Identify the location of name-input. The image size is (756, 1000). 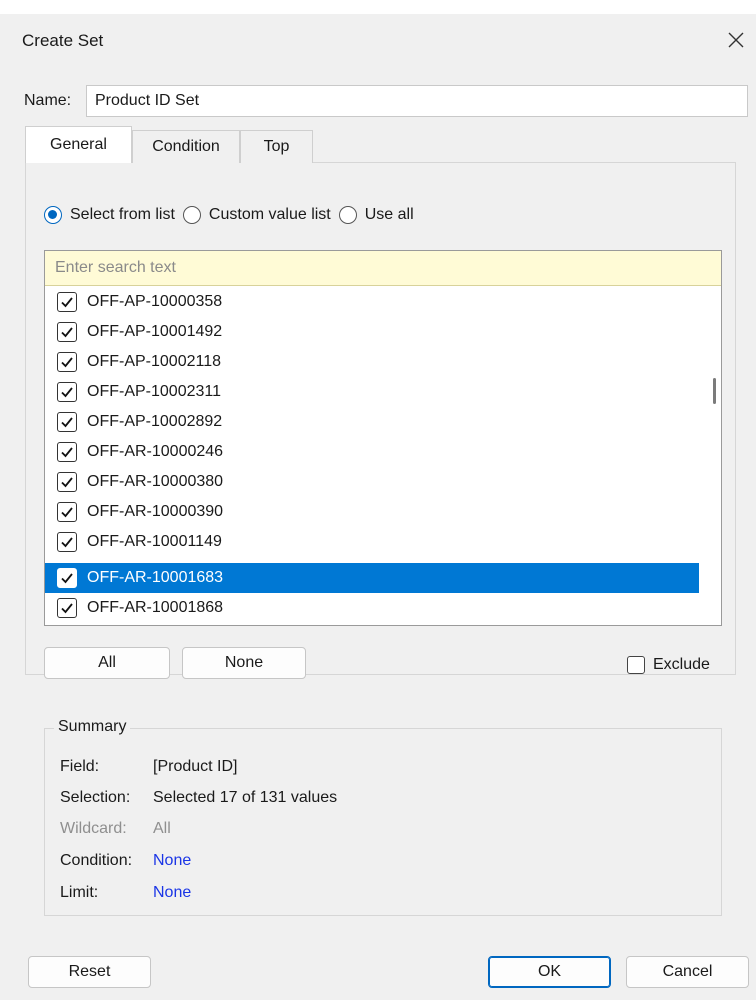
(417, 101).